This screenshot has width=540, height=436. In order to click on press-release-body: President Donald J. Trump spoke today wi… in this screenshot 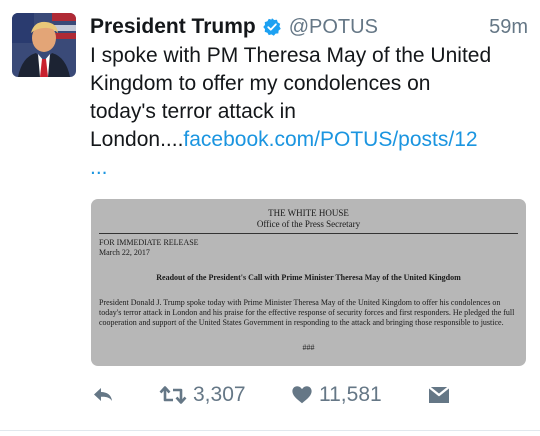, I will do `click(307, 312)`.